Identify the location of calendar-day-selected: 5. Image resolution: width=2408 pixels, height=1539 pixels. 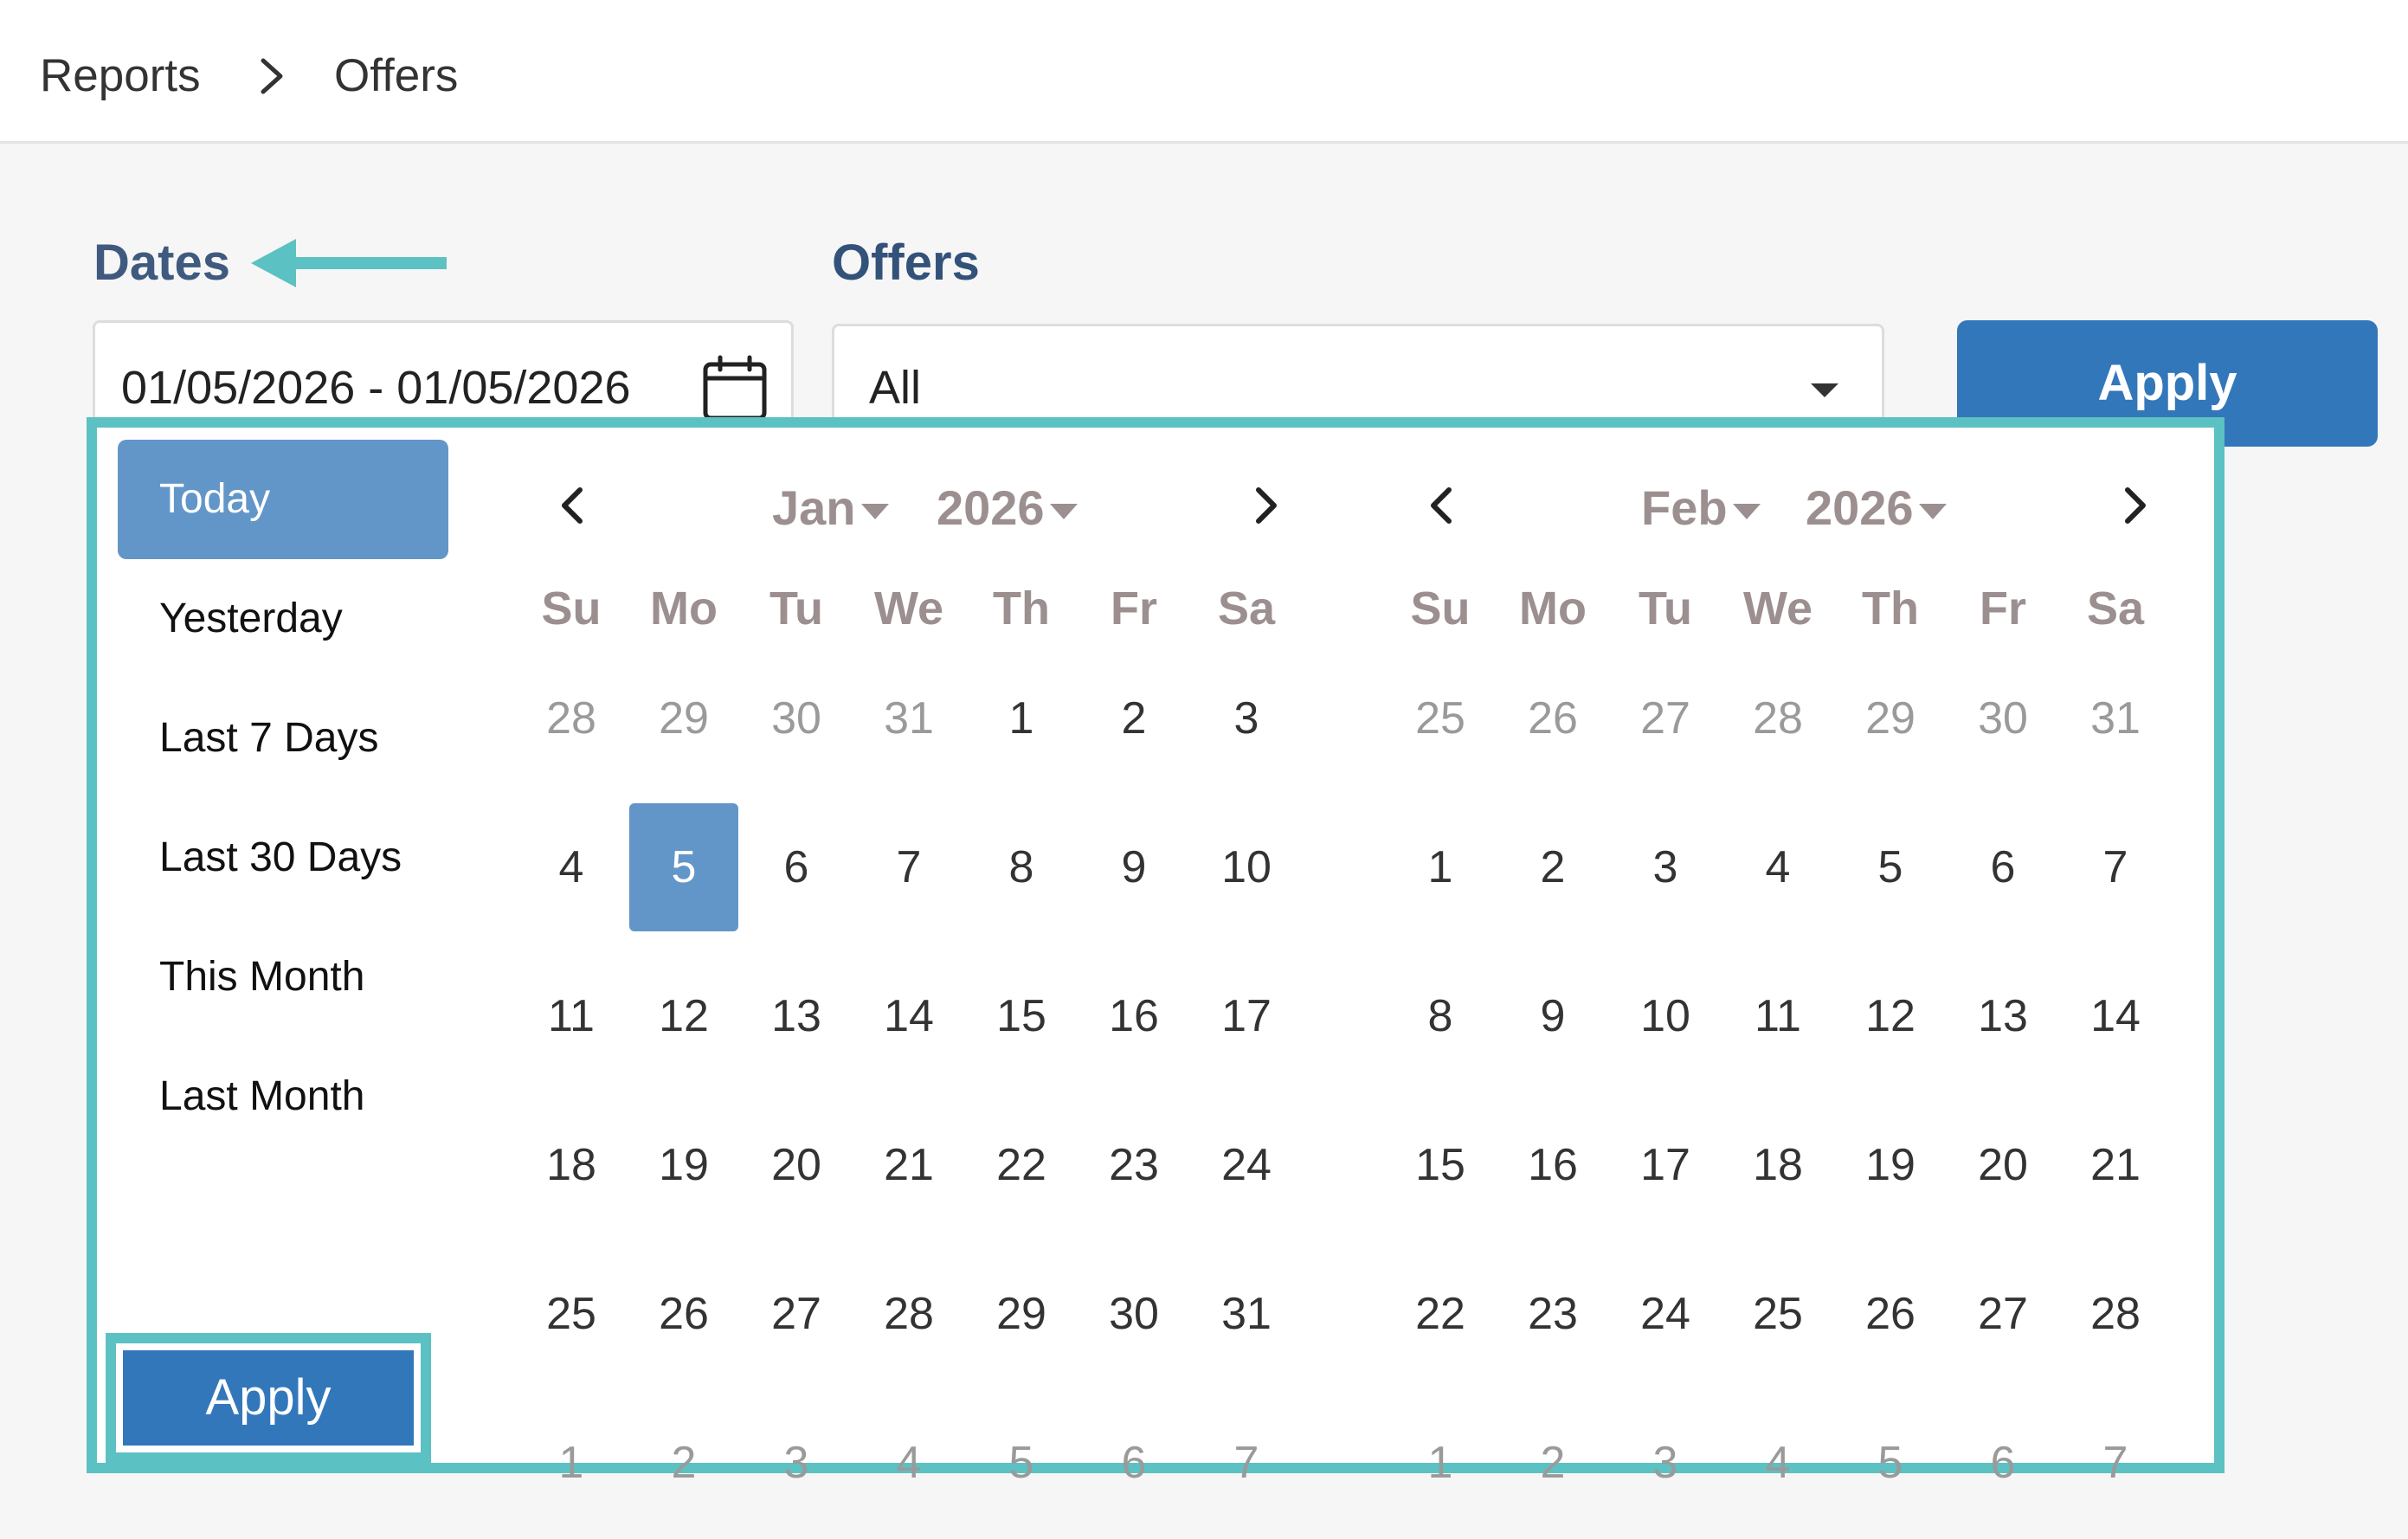
(683, 867).